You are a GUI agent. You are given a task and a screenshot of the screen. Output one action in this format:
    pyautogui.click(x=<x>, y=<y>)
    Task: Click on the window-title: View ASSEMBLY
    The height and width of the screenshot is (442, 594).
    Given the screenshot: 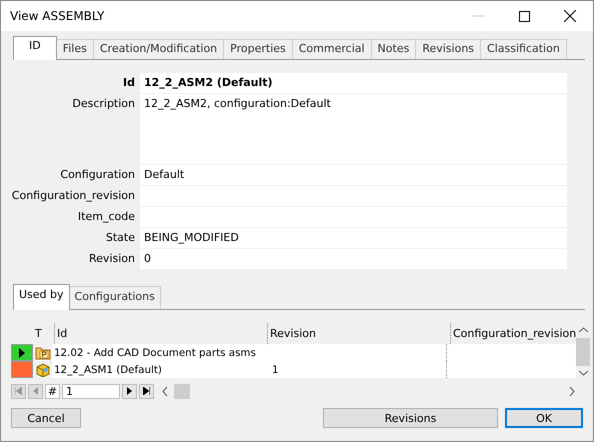 What is the action you would take?
    pyautogui.click(x=57, y=16)
    